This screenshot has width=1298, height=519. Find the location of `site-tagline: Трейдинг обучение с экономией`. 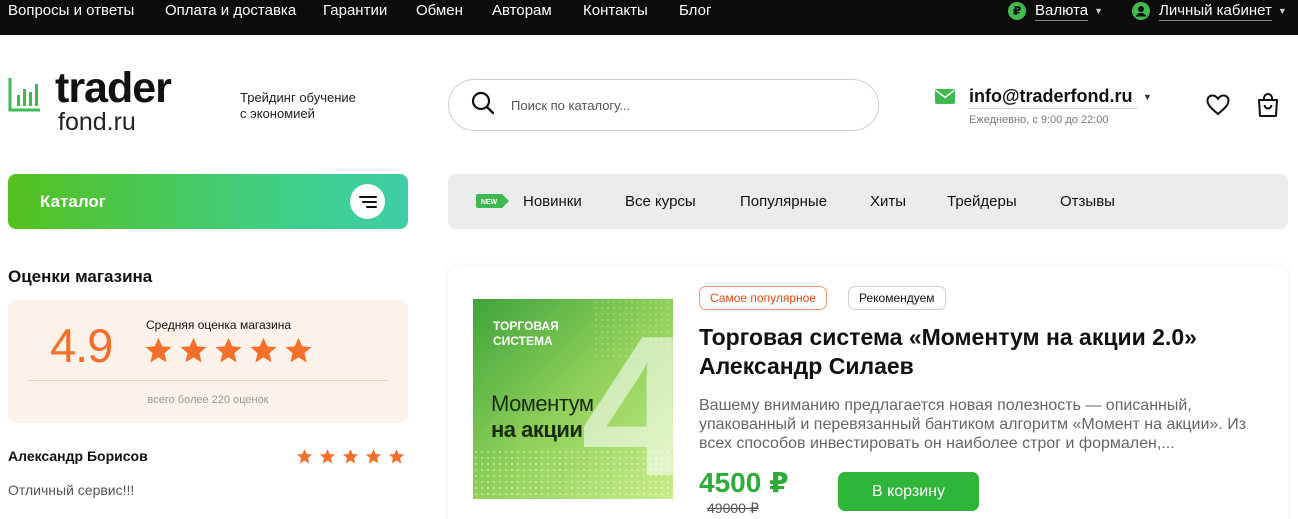

site-tagline: Трейдинг обучение с экономией is located at coordinates (315, 106).